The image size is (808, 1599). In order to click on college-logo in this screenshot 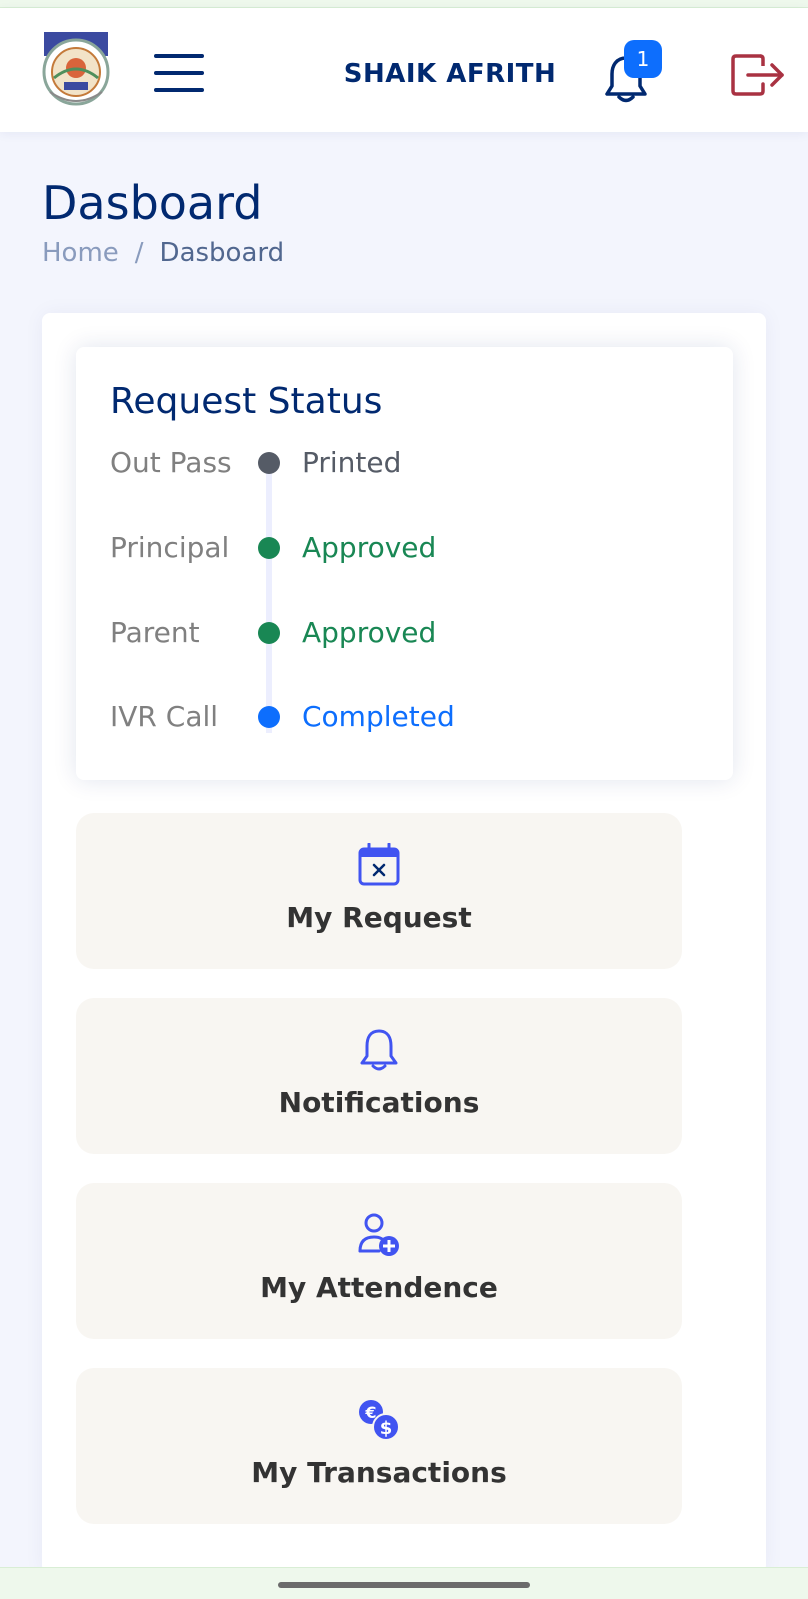, I will do `click(76, 69)`.